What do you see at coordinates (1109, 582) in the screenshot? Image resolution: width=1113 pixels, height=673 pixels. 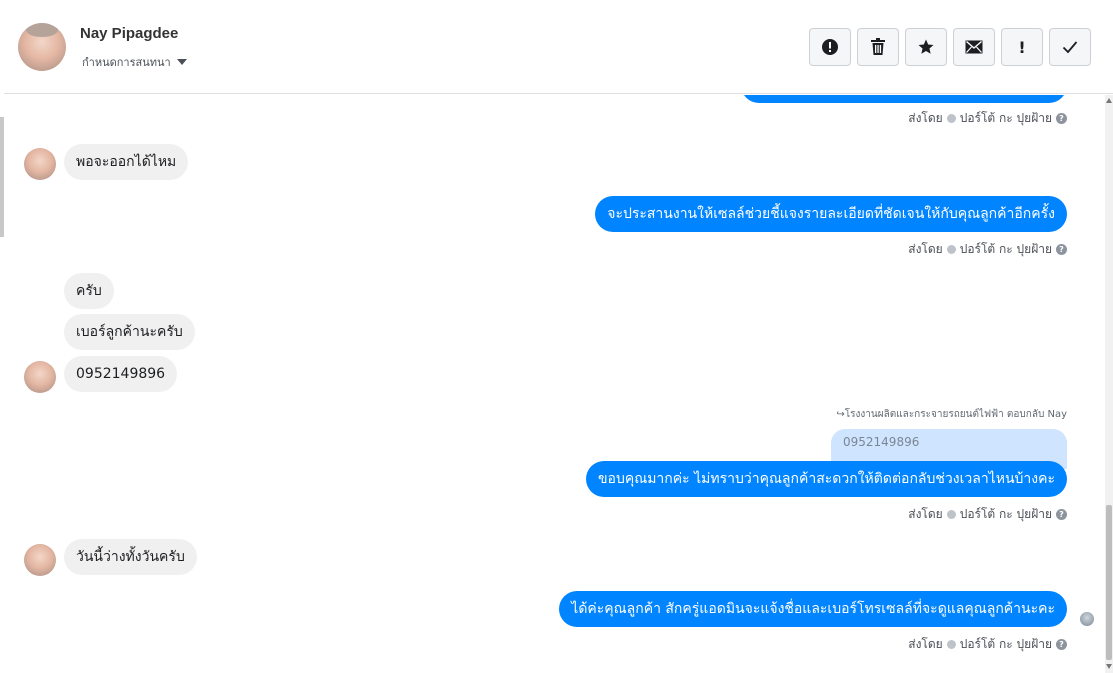 I see `scrollbar-thumb` at bounding box center [1109, 582].